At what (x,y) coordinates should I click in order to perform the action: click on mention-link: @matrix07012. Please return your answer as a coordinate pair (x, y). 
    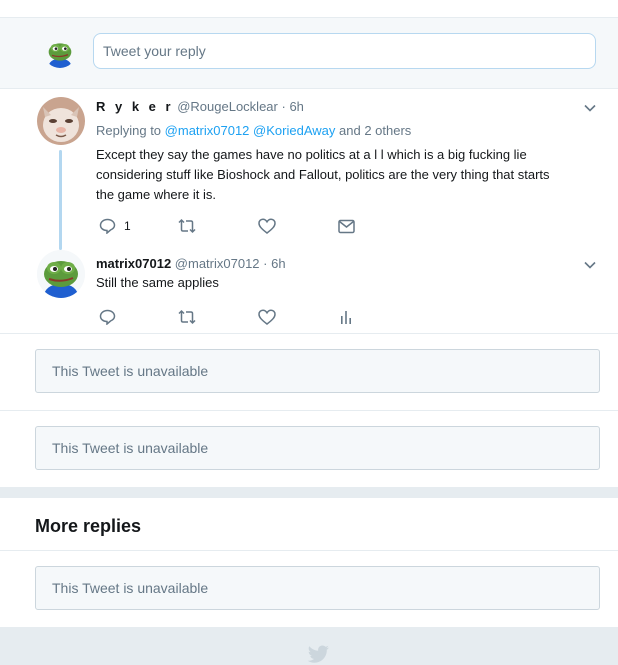
    Looking at the image, I should click on (207, 130).